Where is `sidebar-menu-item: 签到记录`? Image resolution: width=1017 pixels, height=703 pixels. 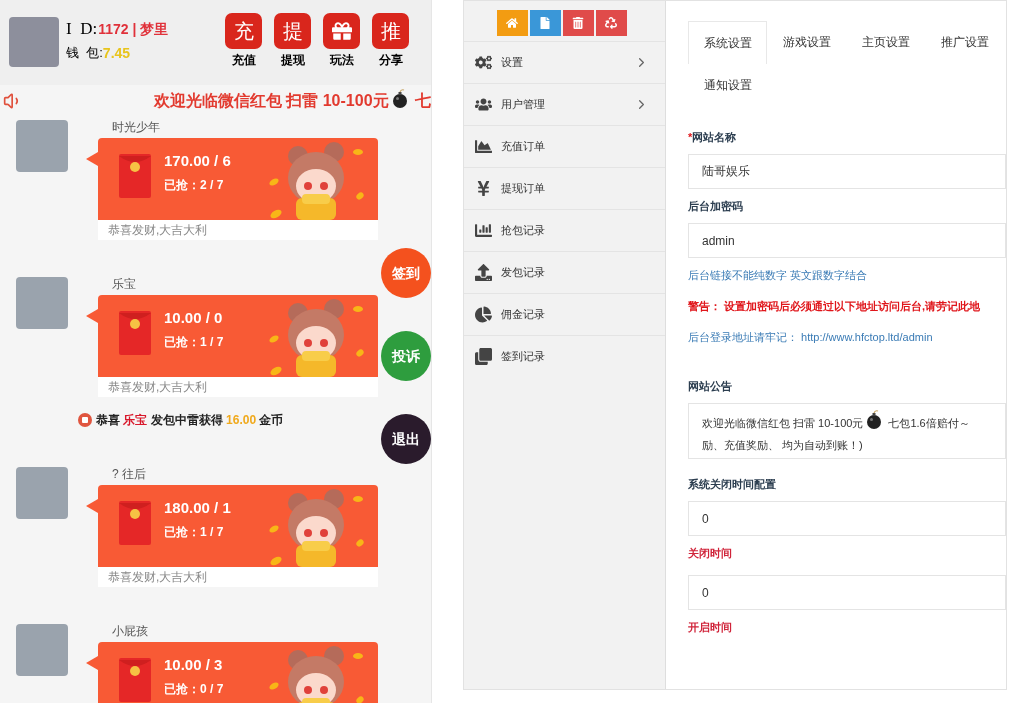
sidebar-menu-item: 签到记录 is located at coordinates (564, 356).